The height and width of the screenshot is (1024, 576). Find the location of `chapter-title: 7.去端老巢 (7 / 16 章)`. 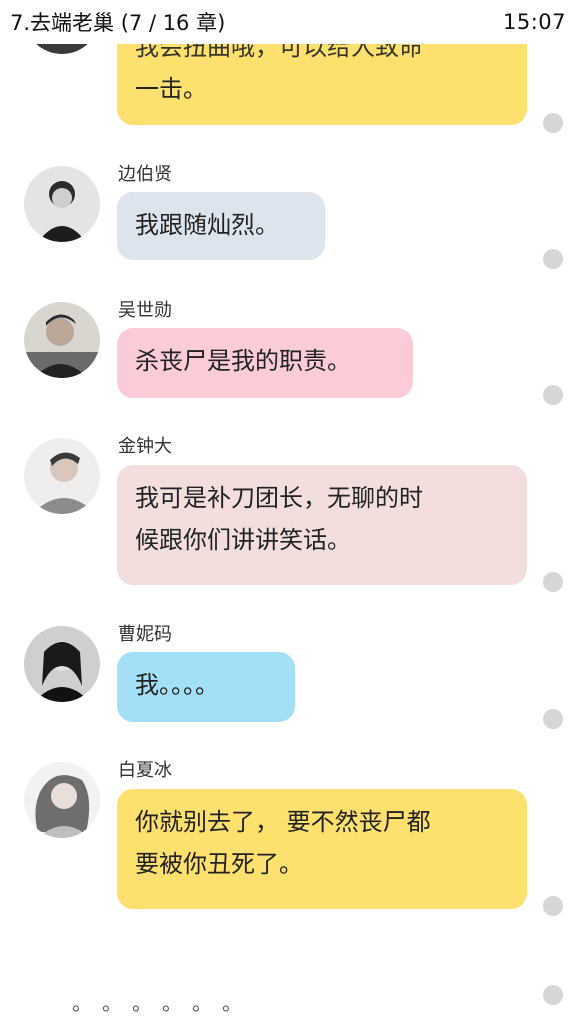

chapter-title: 7.去端老巢 (7 / 16 章) is located at coordinates (118, 23).